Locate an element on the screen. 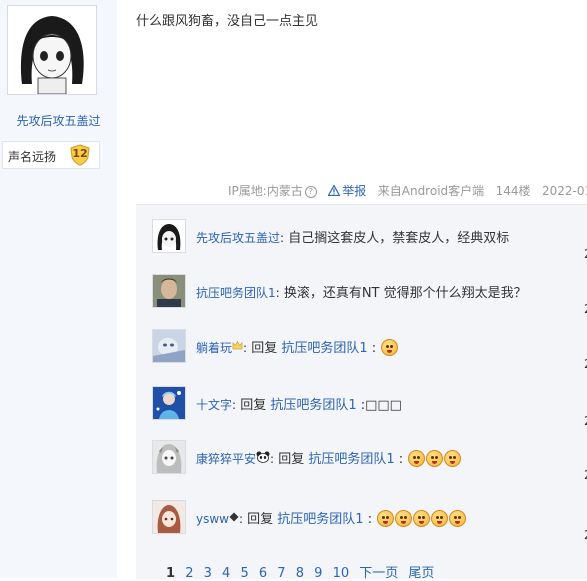 This screenshot has width=587, height=581. pagination: 1 2 3 4 5 6 7 8 9 10 下一页 尾页 is located at coordinates (303, 571).